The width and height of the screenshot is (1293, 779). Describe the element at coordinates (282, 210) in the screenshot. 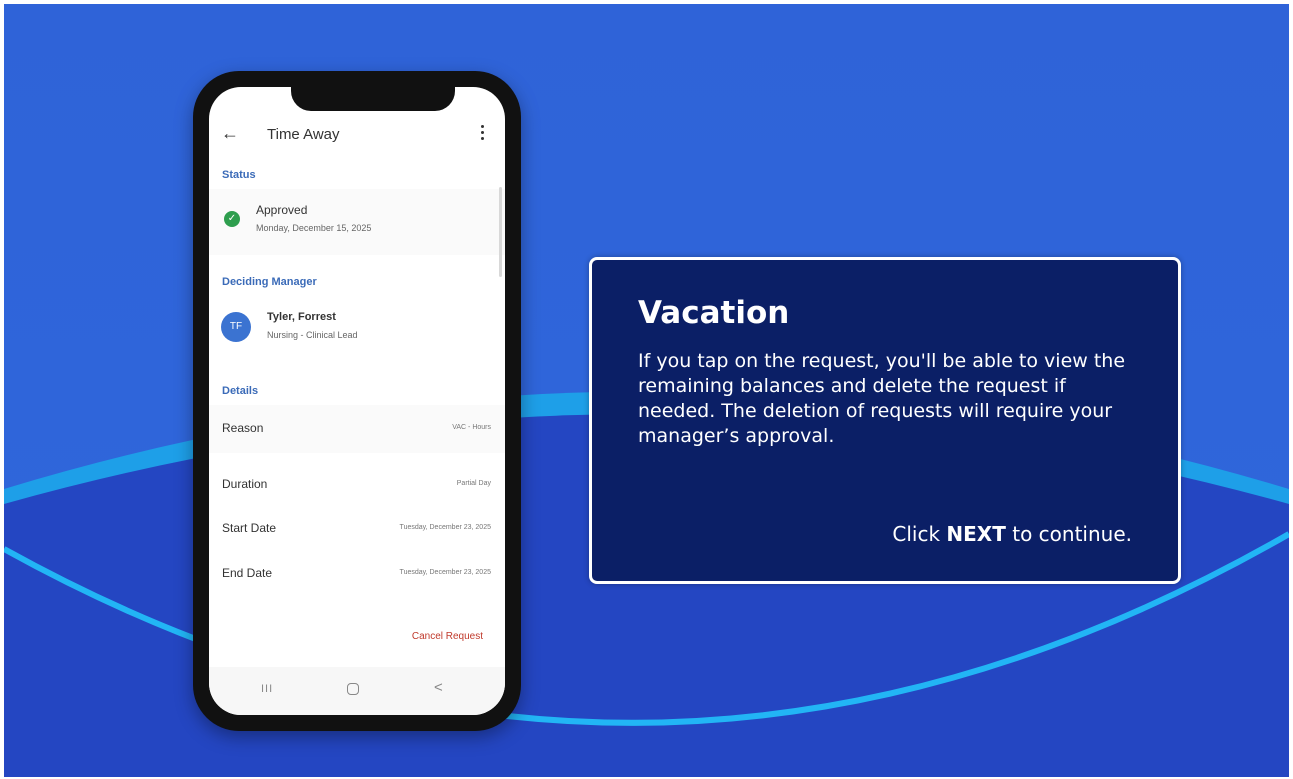

I see `status-value: Approved` at that location.